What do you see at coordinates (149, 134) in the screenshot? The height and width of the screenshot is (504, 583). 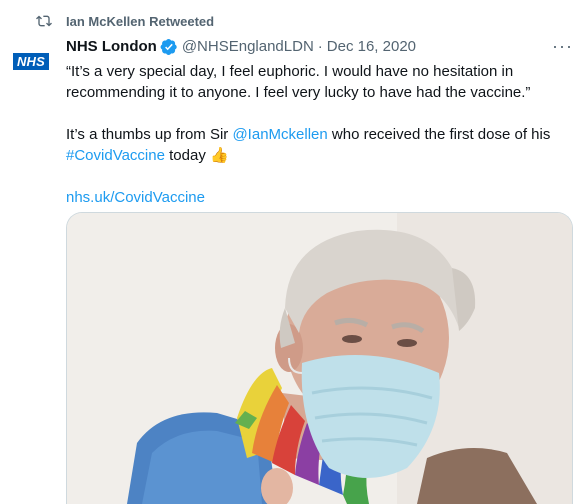 I see `text-segment: It’s a thumbs up from Sir` at bounding box center [149, 134].